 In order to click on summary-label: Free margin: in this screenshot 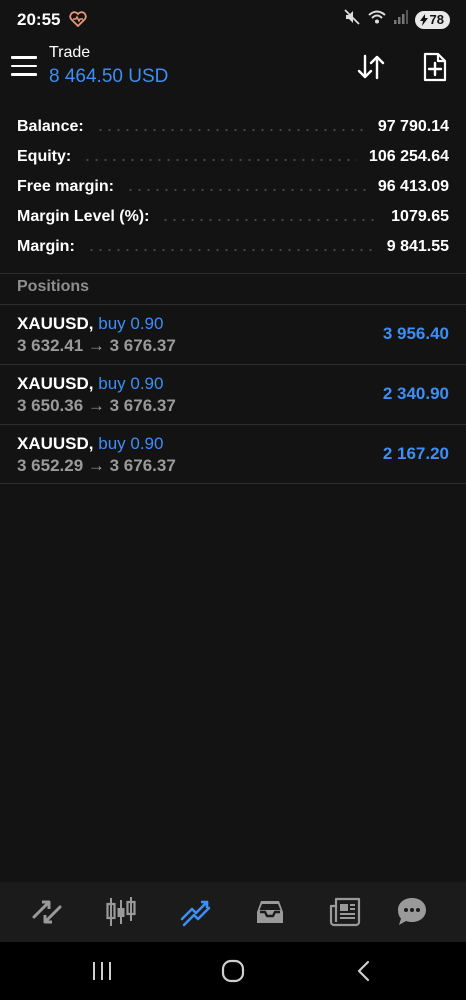, I will do `click(65, 186)`.